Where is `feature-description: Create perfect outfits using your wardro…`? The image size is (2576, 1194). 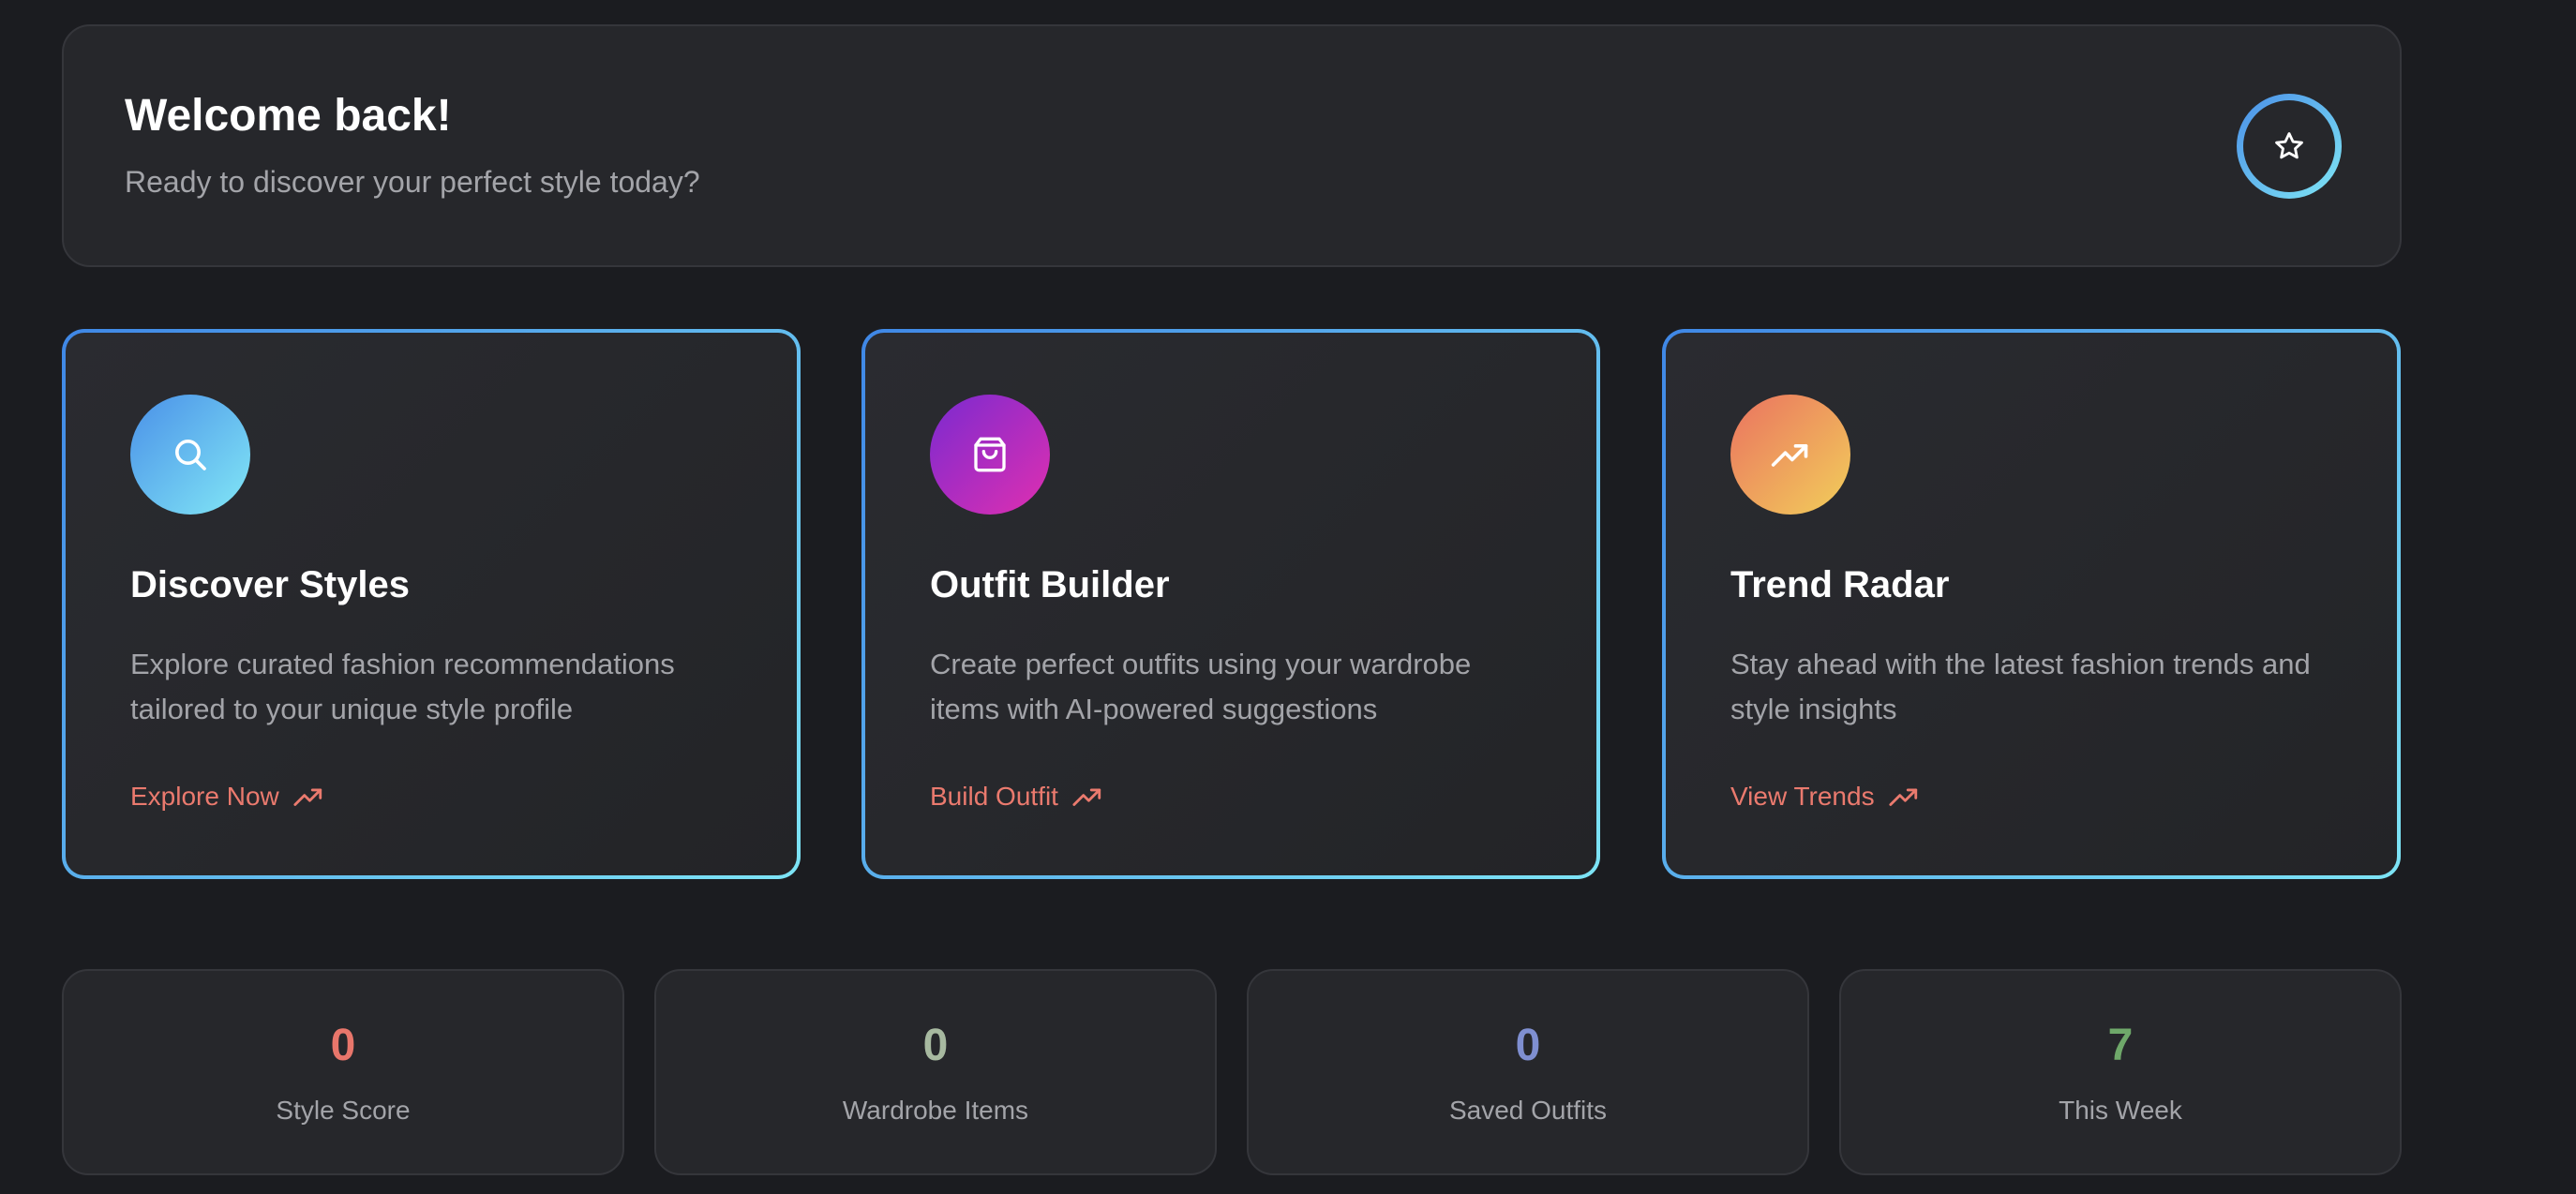 feature-description: Create perfect outfits using your wardro… is located at coordinates (1201, 686).